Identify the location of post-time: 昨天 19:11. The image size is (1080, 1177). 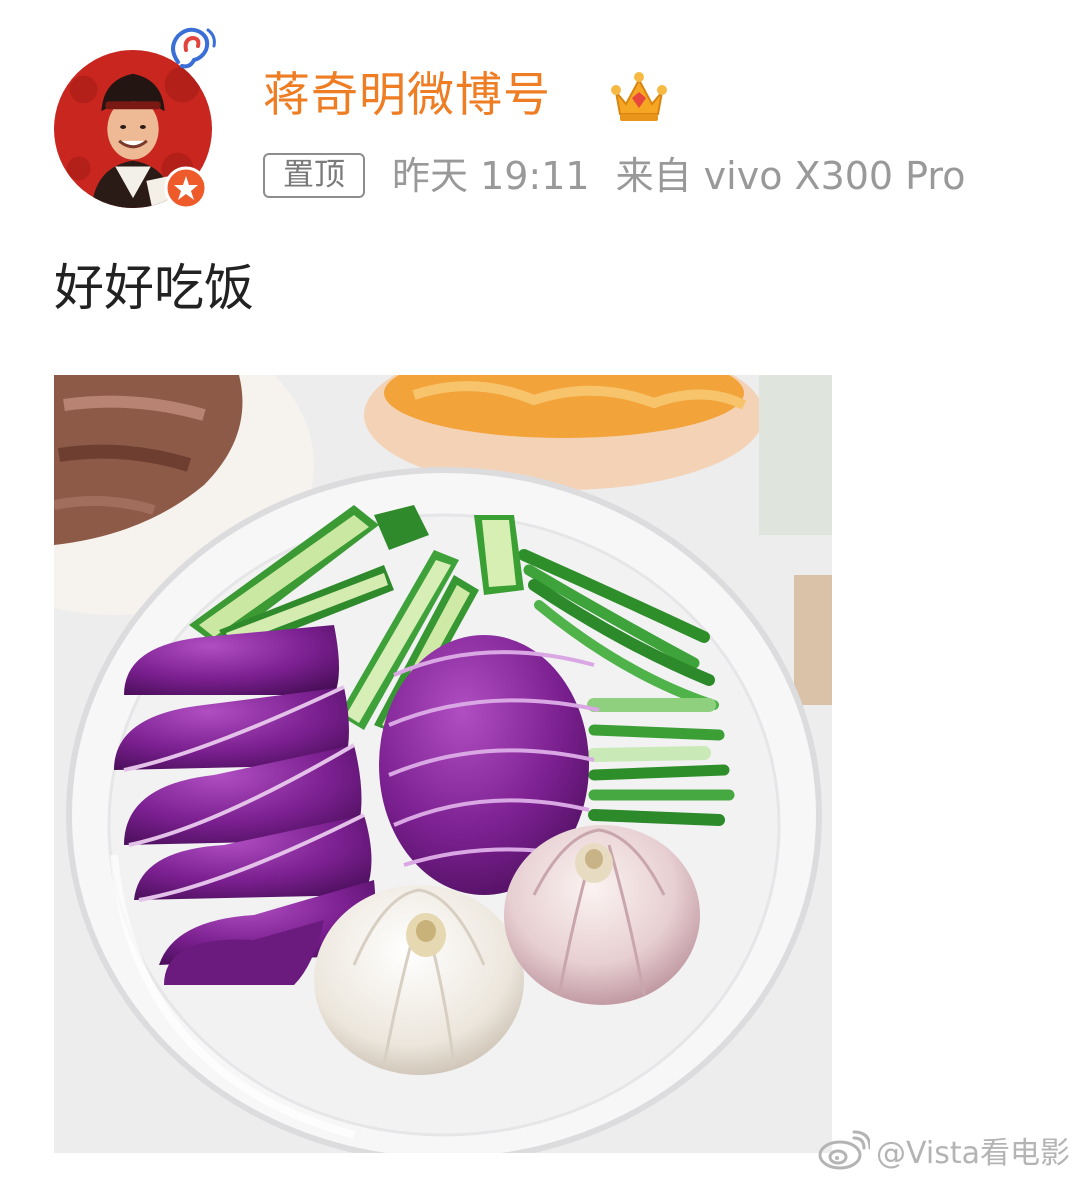
(491, 176).